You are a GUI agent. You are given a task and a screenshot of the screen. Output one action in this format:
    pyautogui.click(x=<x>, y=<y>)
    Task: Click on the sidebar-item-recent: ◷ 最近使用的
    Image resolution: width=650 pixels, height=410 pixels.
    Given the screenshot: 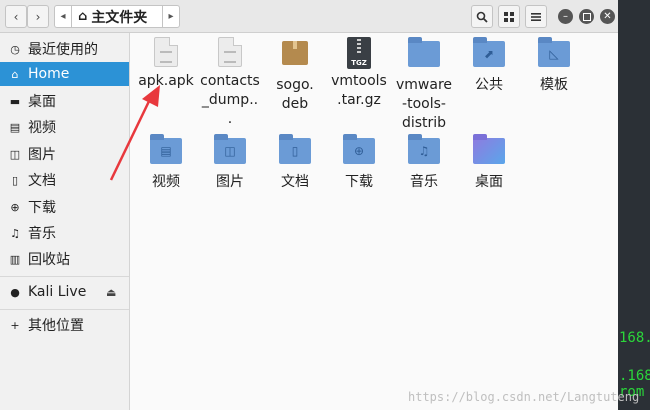 What is the action you would take?
    pyautogui.click(x=64, y=49)
    